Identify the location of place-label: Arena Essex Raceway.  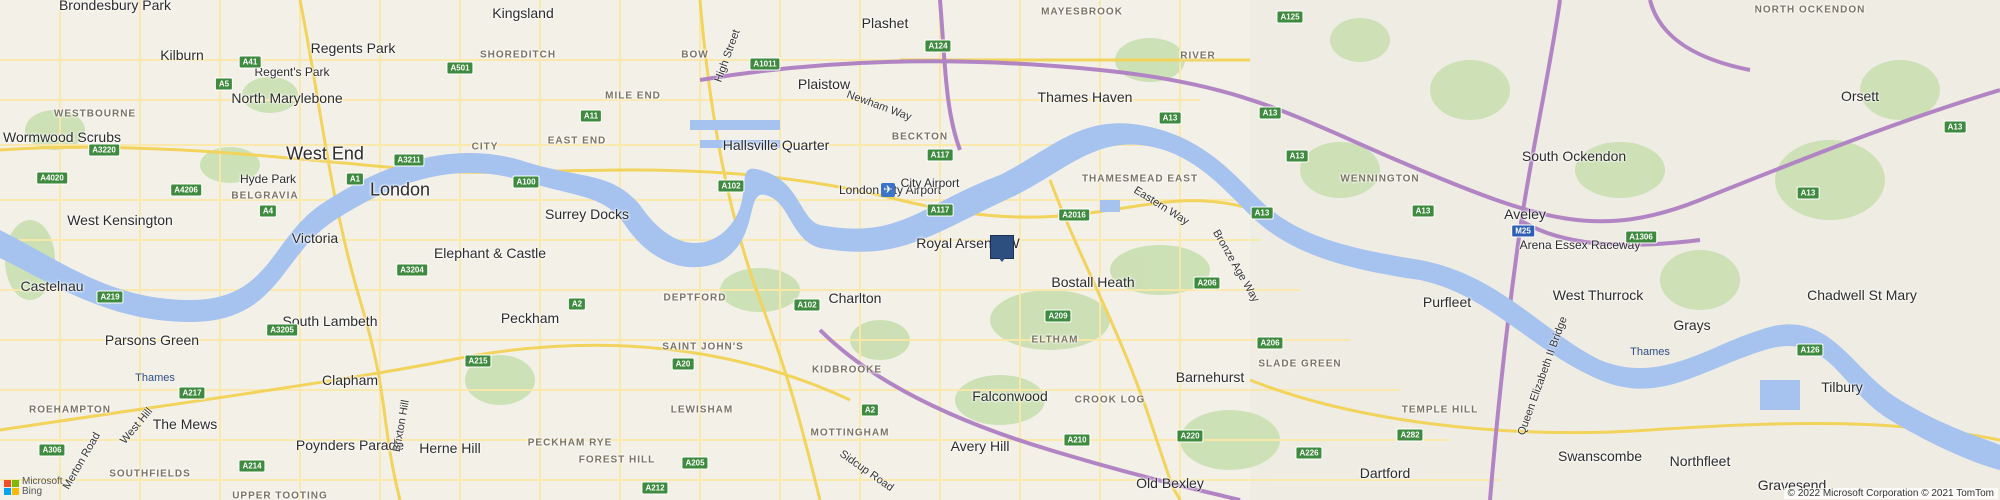
(1580, 245).